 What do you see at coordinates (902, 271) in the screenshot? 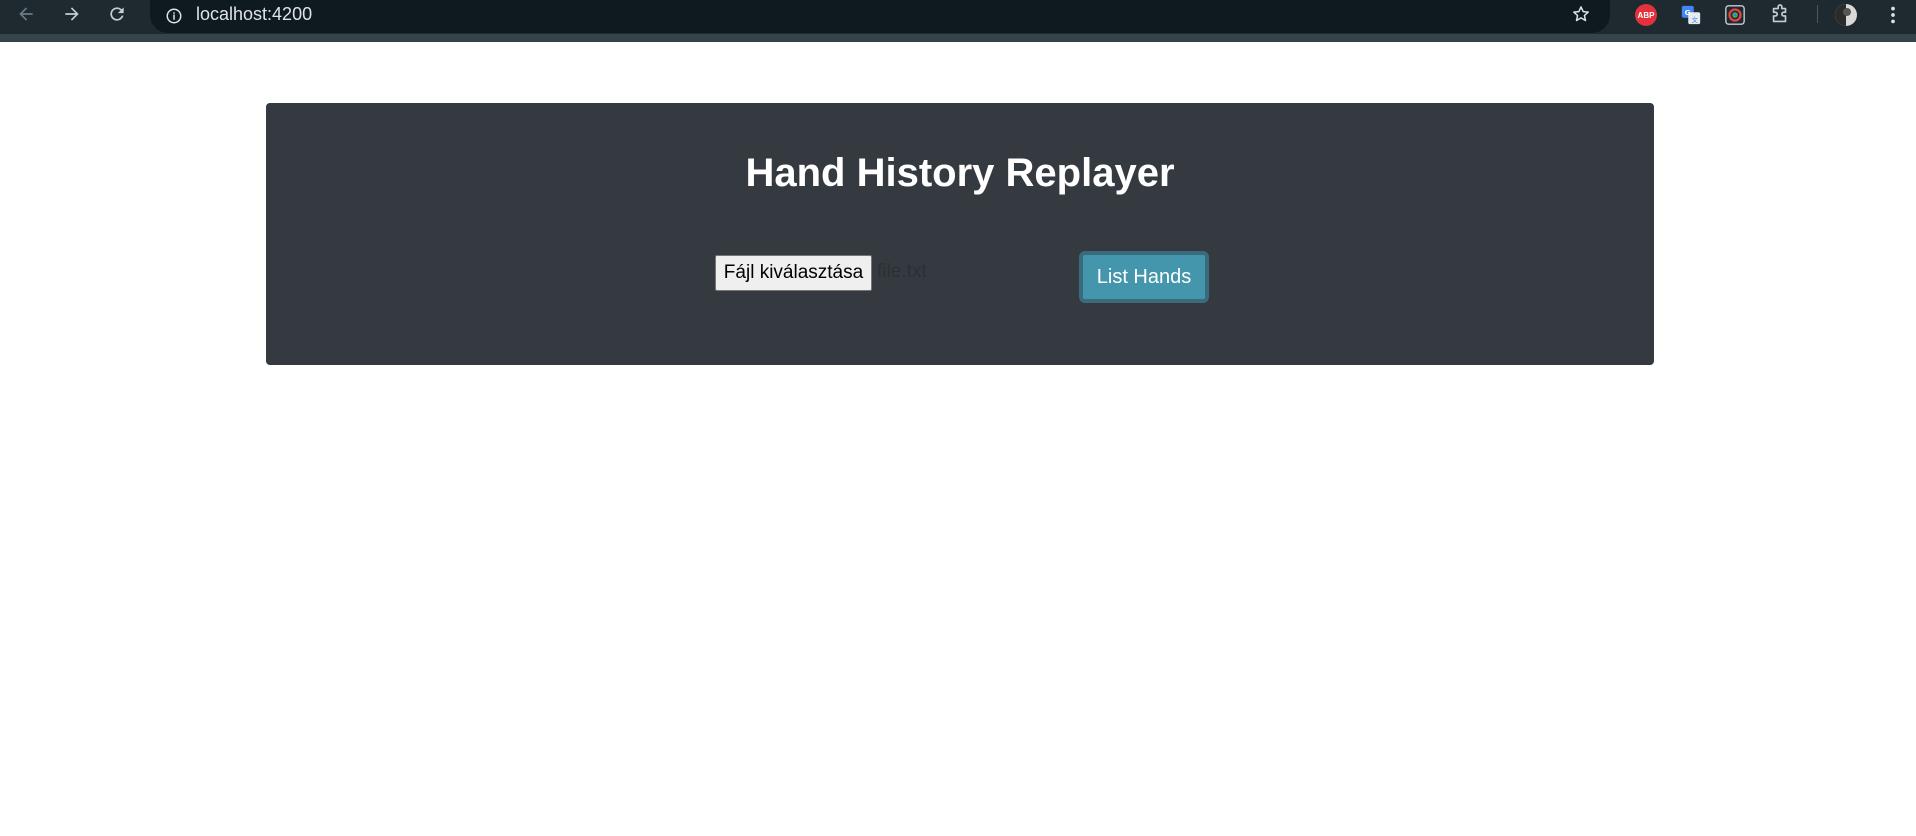
I see `selected-file-name: file.txt` at bounding box center [902, 271].